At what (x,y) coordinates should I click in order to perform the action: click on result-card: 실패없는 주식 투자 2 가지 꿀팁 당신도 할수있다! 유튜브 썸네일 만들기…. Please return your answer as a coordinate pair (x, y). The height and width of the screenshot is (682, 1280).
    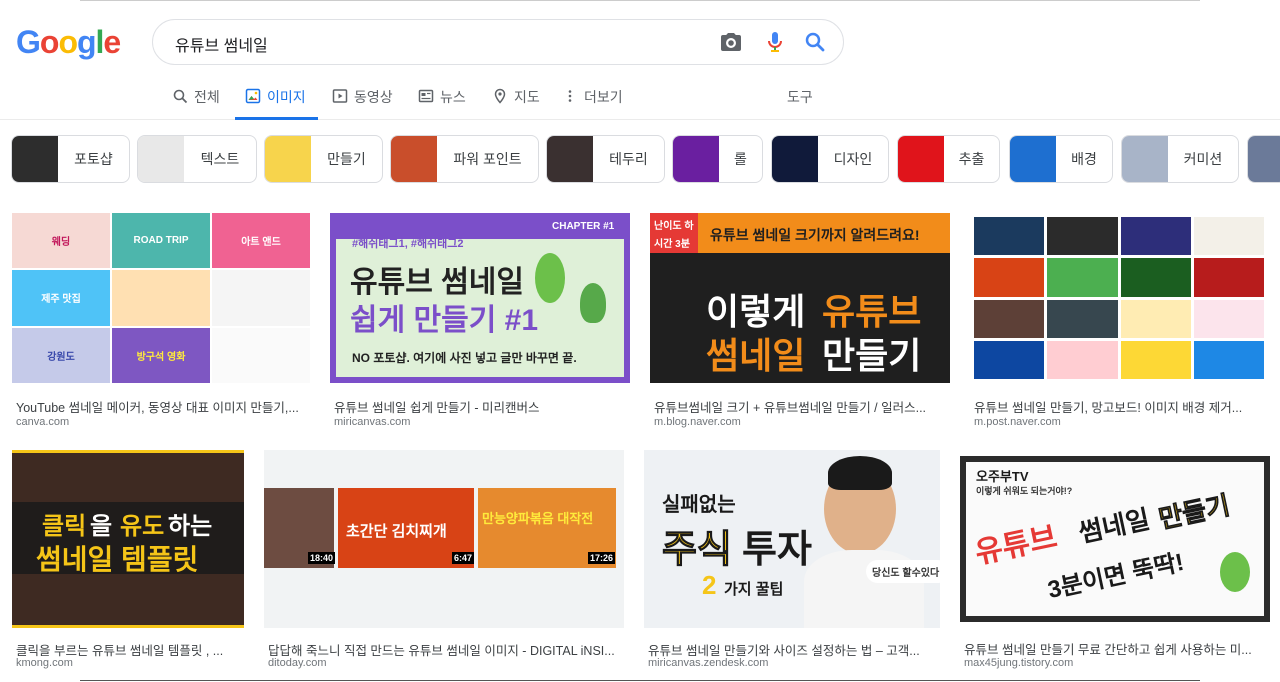
    Looking at the image, I should click on (792, 561).